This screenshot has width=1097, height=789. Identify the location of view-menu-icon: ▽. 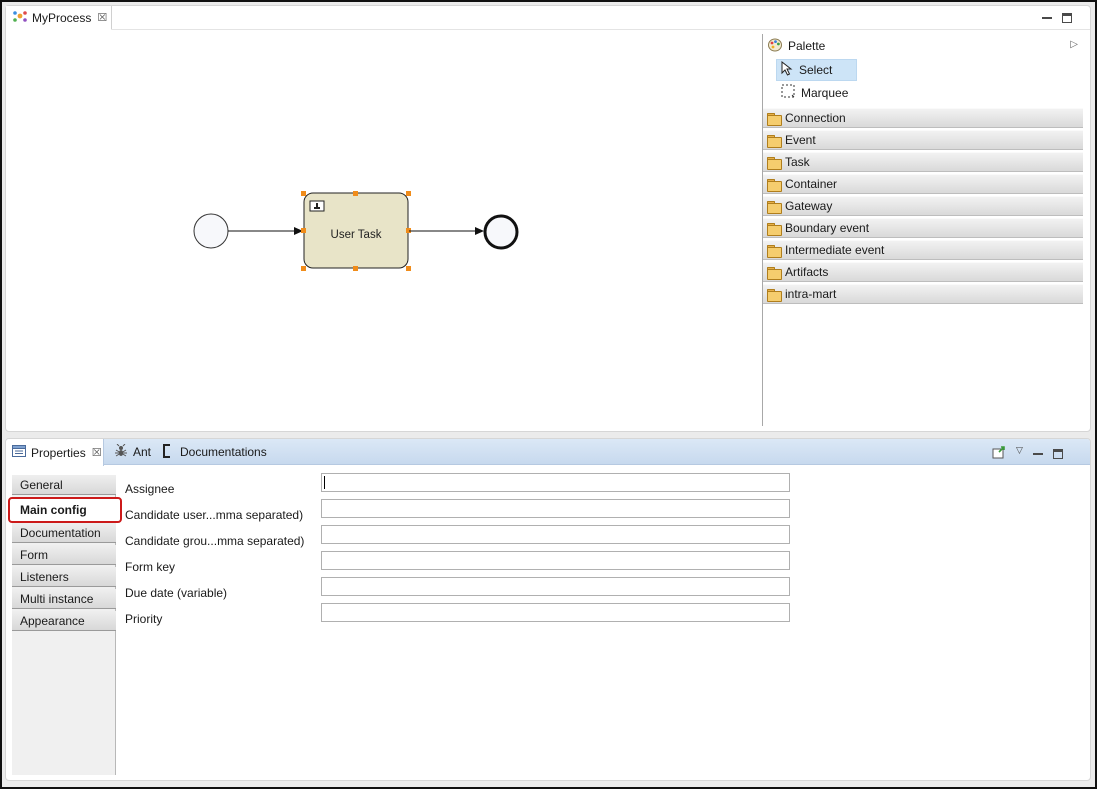
(1019, 450).